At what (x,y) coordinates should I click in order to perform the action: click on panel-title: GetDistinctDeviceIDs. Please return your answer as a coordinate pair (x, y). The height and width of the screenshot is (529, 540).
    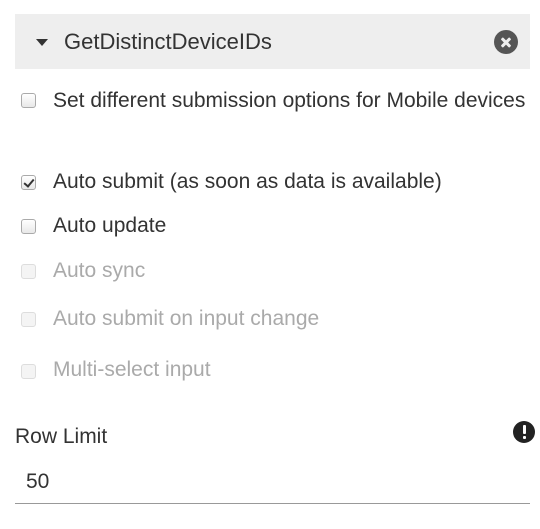
    Looking at the image, I should click on (168, 41).